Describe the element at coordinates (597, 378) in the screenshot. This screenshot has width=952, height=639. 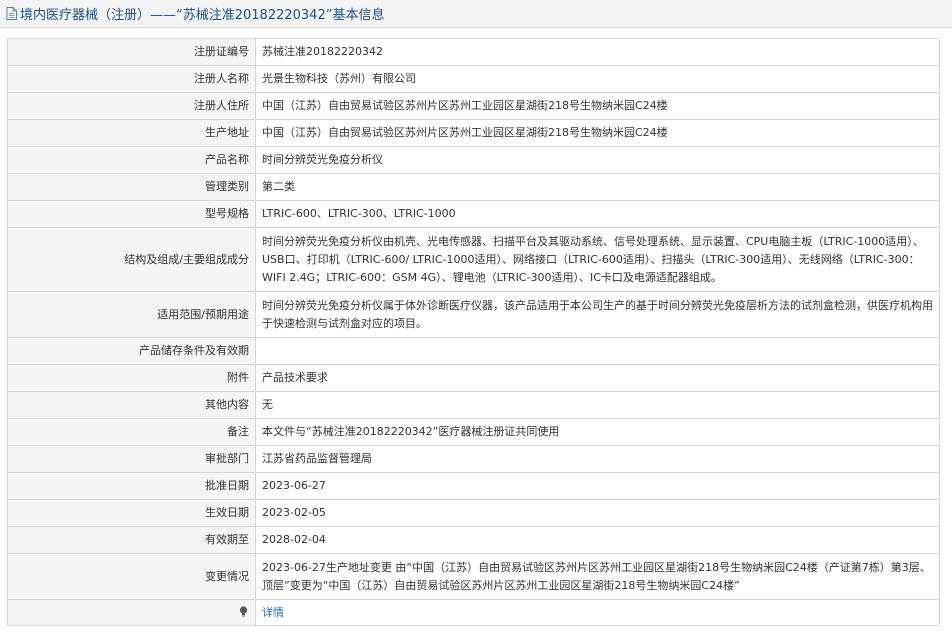
I see `row-value: 产品技术要求` at that location.